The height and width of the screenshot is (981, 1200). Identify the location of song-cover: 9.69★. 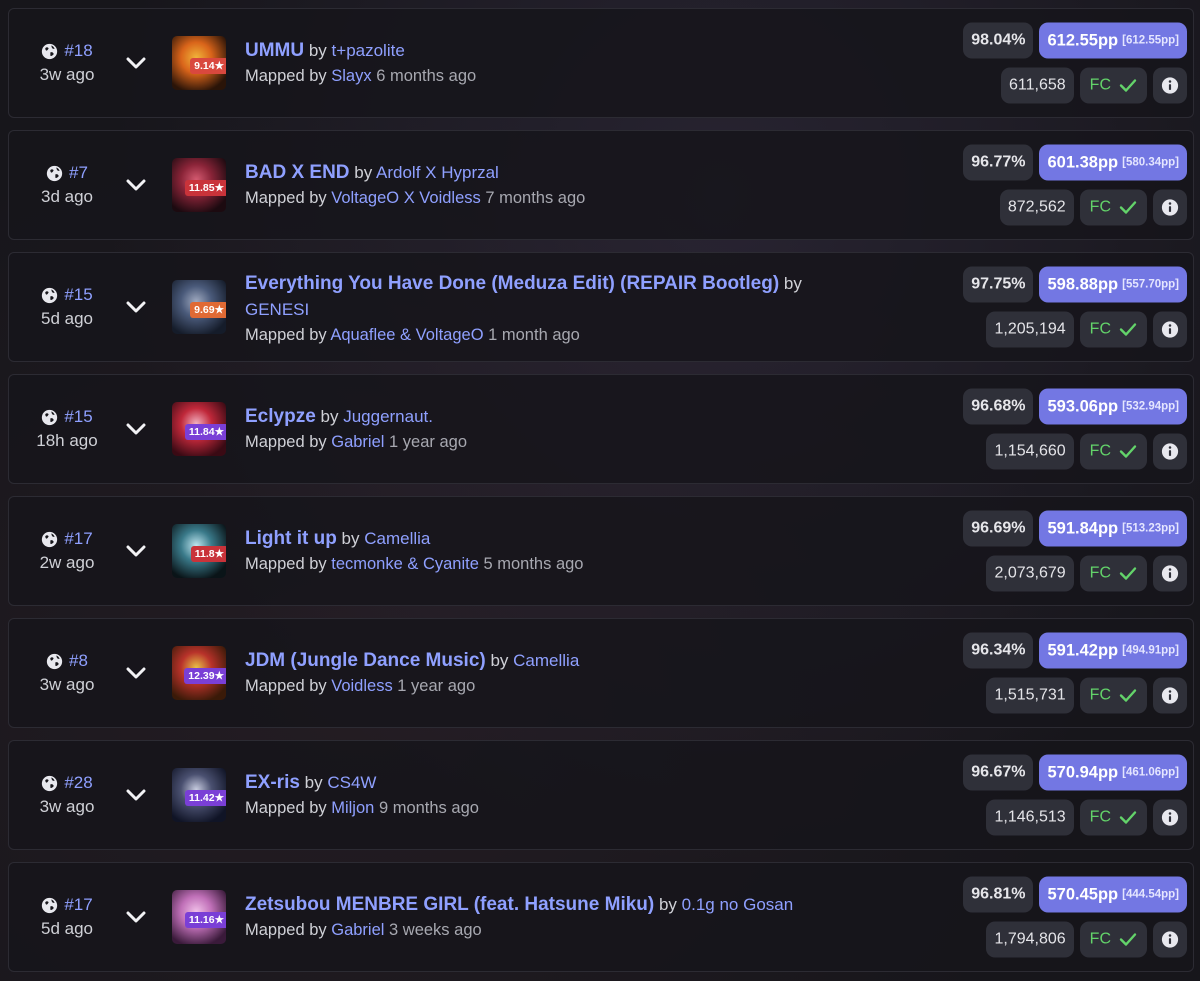
(199, 307).